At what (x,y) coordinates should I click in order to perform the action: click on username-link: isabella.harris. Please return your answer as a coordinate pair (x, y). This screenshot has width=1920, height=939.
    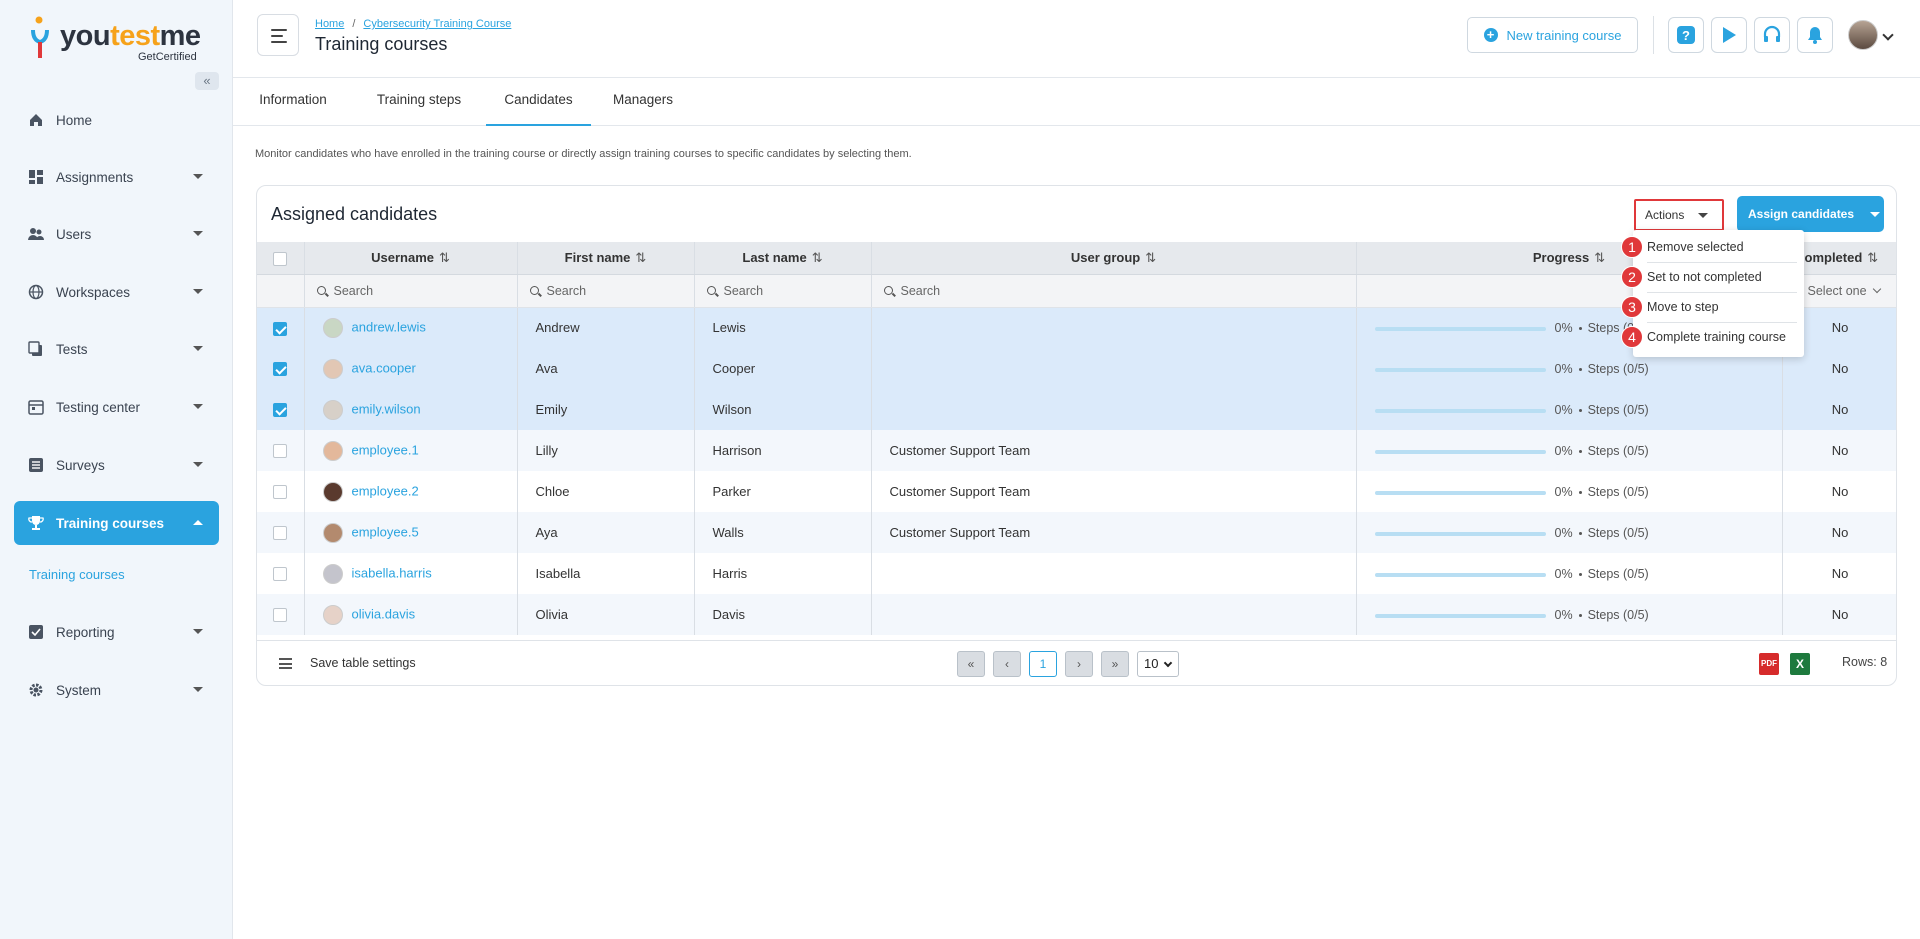
    Looking at the image, I should click on (392, 572).